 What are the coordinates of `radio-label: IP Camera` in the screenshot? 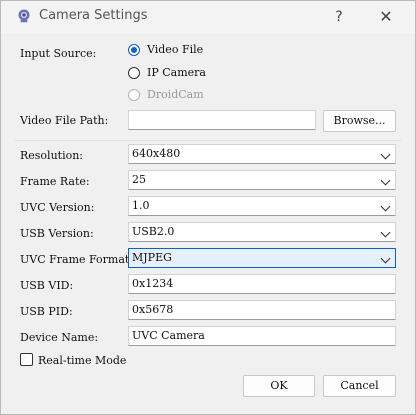 It's located at (176, 72).